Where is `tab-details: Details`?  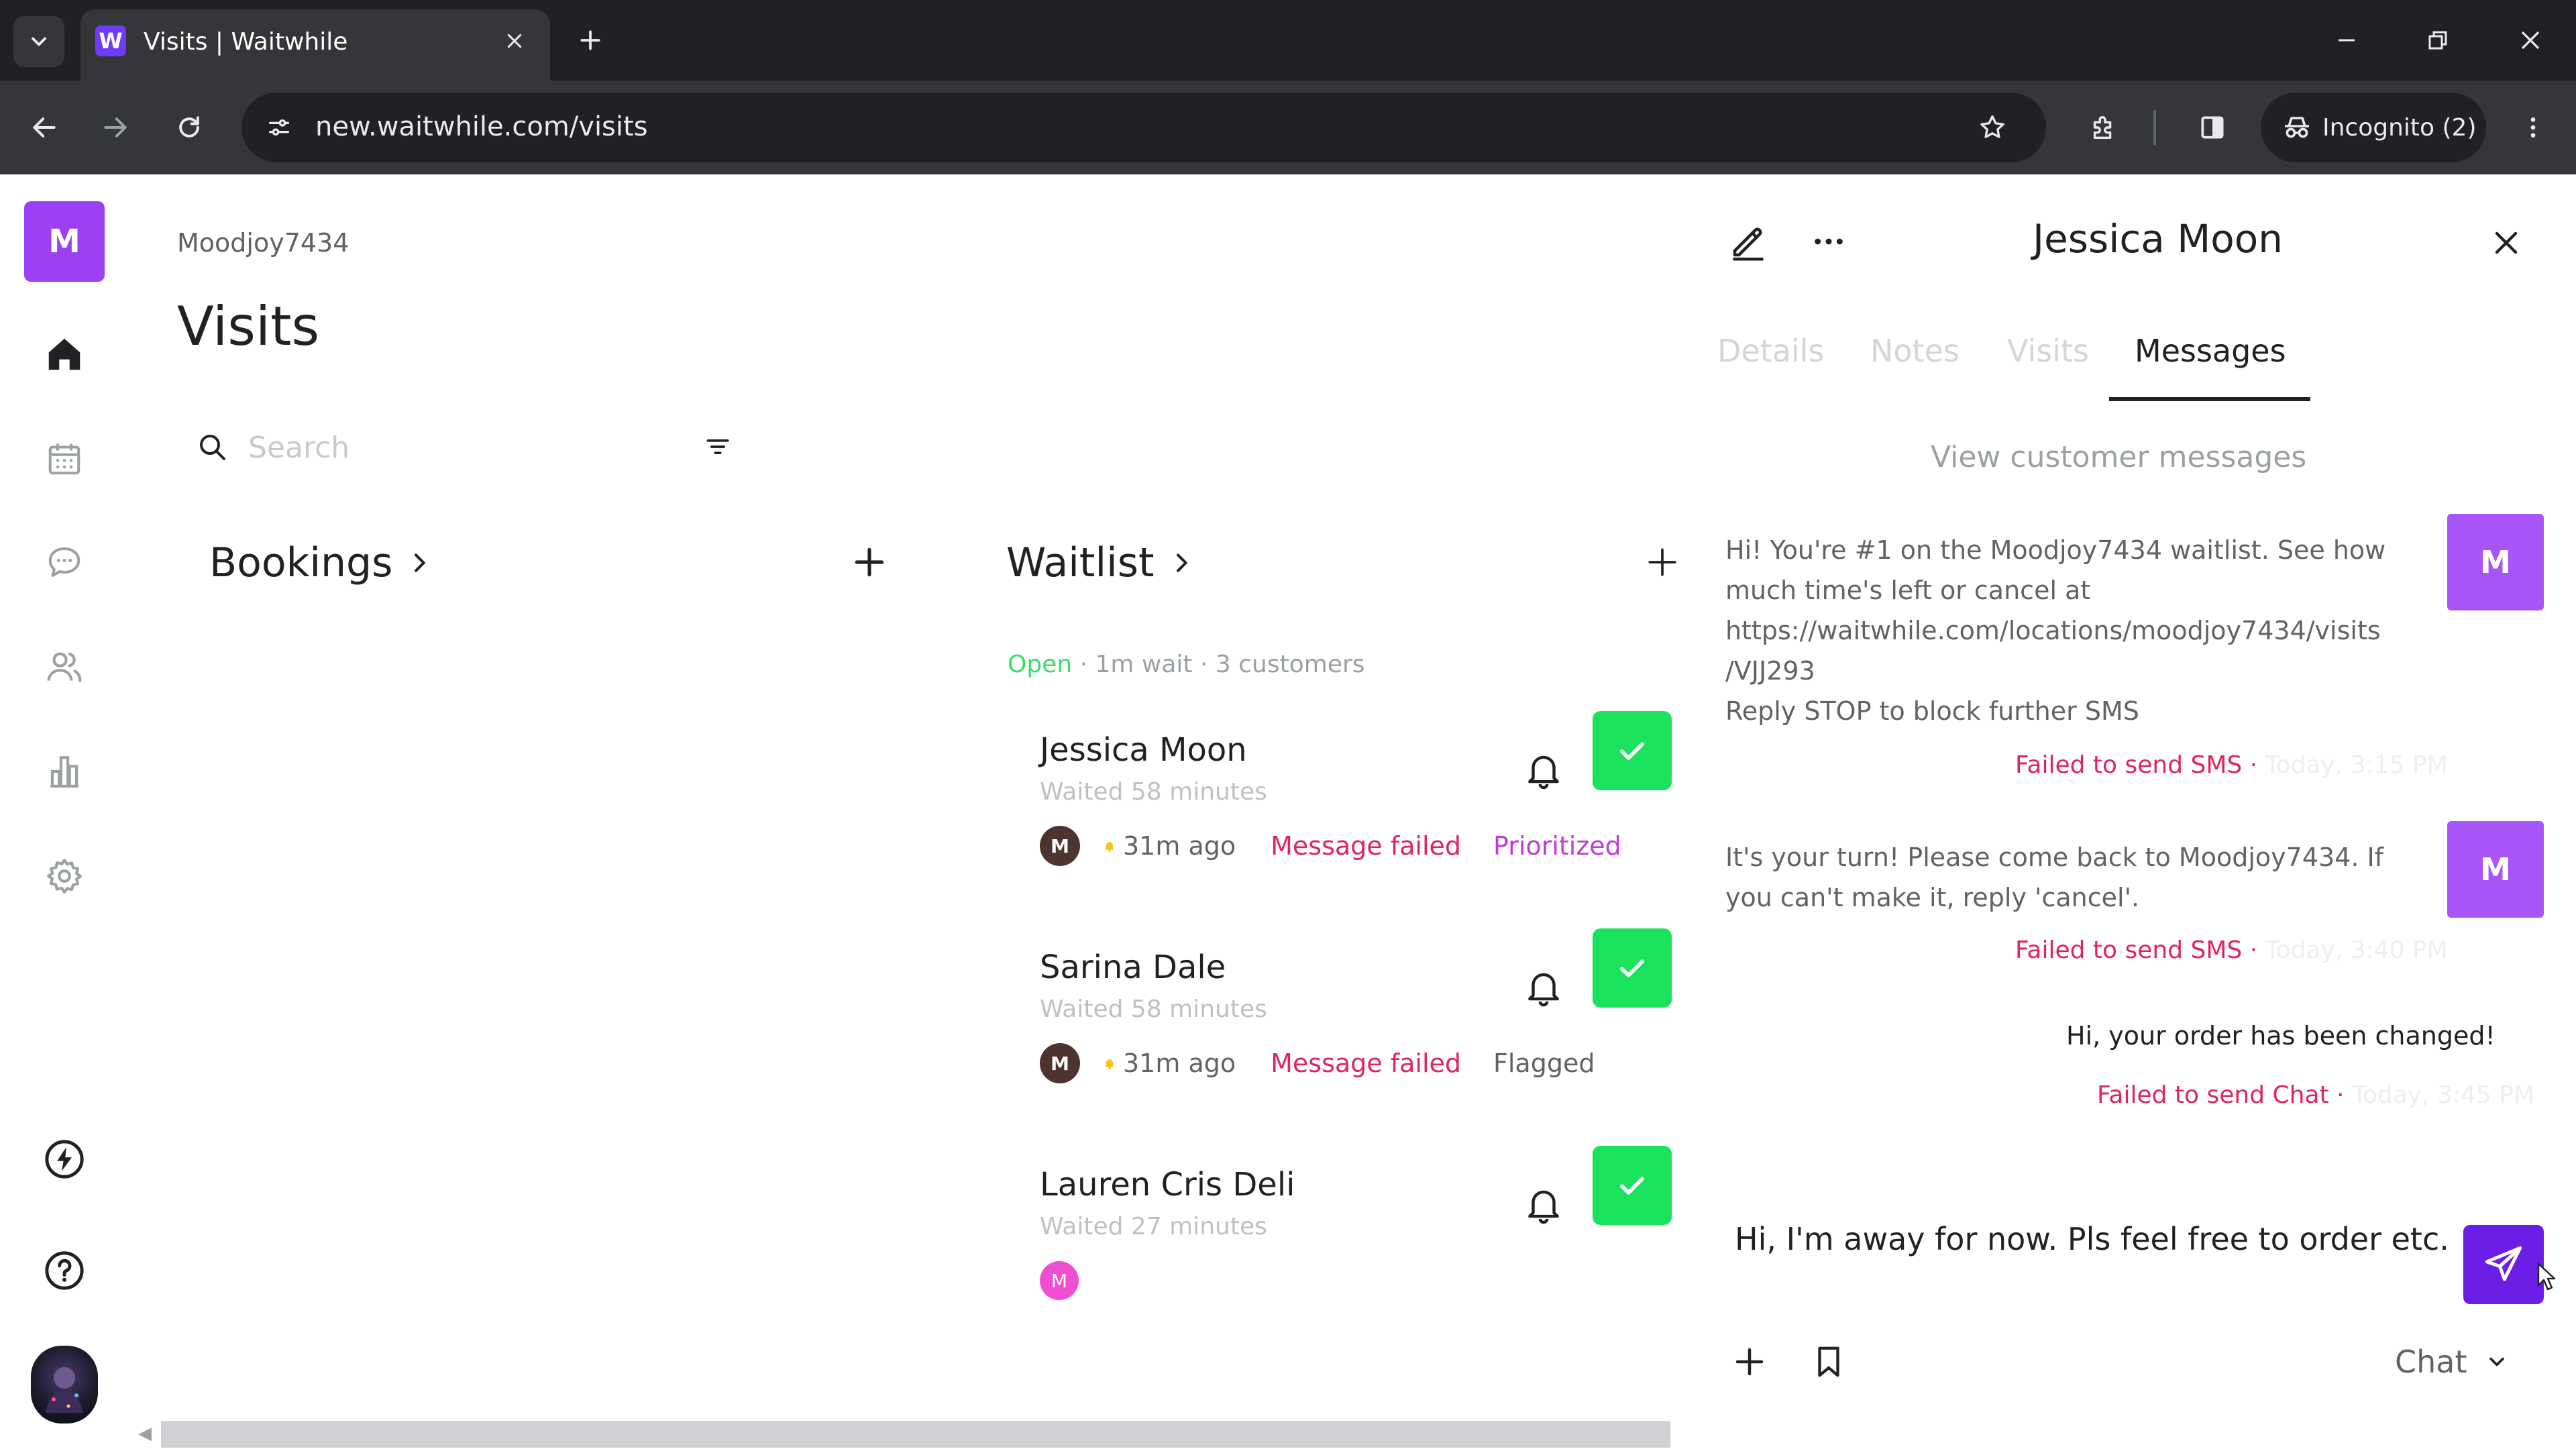
tab-details: Details is located at coordinates (1770, 351).